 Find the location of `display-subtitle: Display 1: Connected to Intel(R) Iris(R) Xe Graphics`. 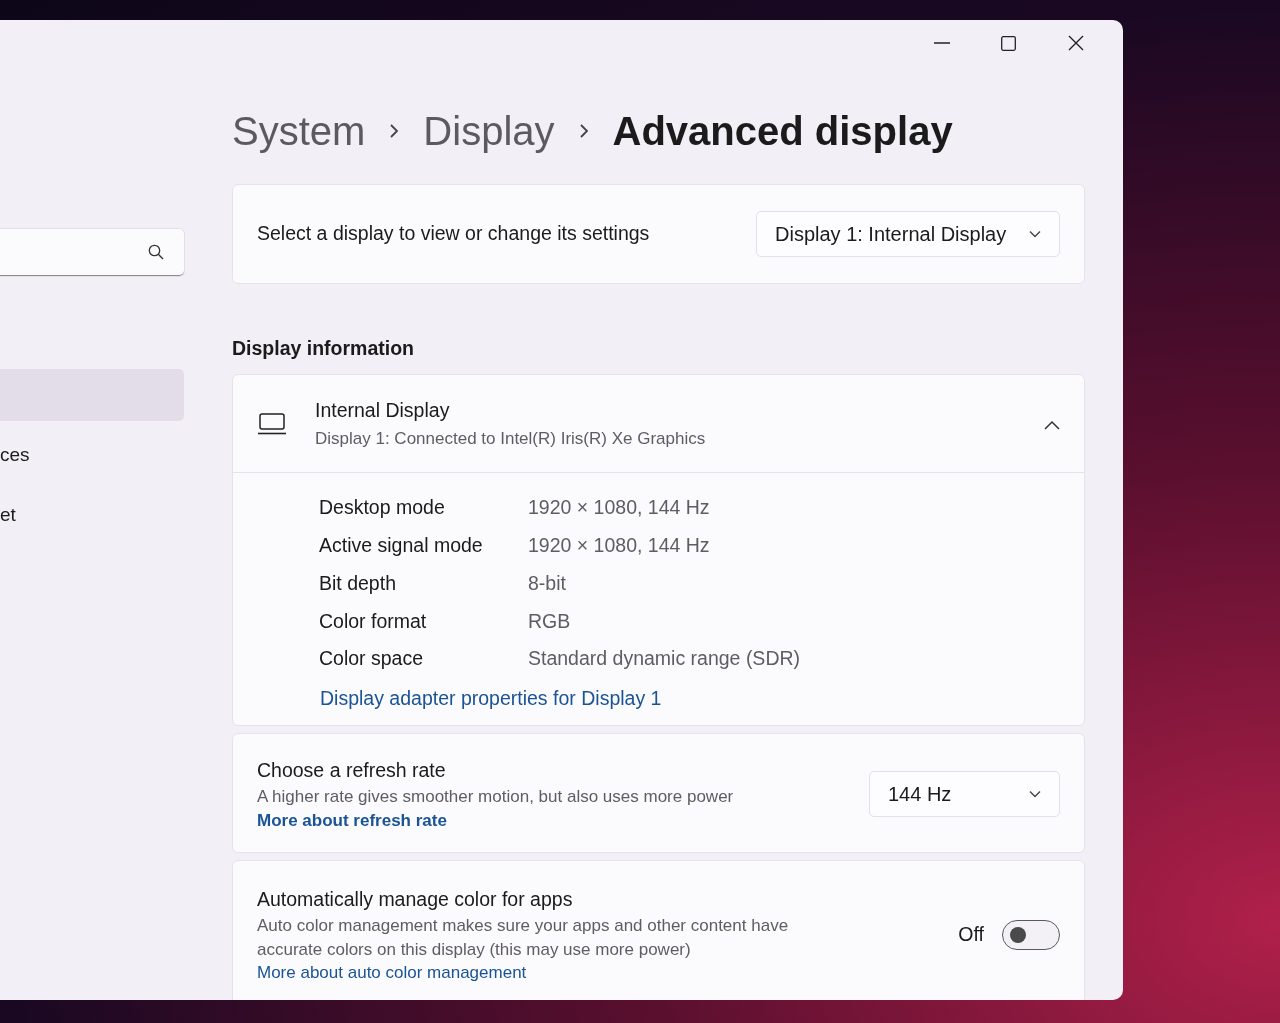

display-subtitle: Display 1: Connected to Intel(R) Iris(R) Xe Graphics is located at coordinates (511, 438).